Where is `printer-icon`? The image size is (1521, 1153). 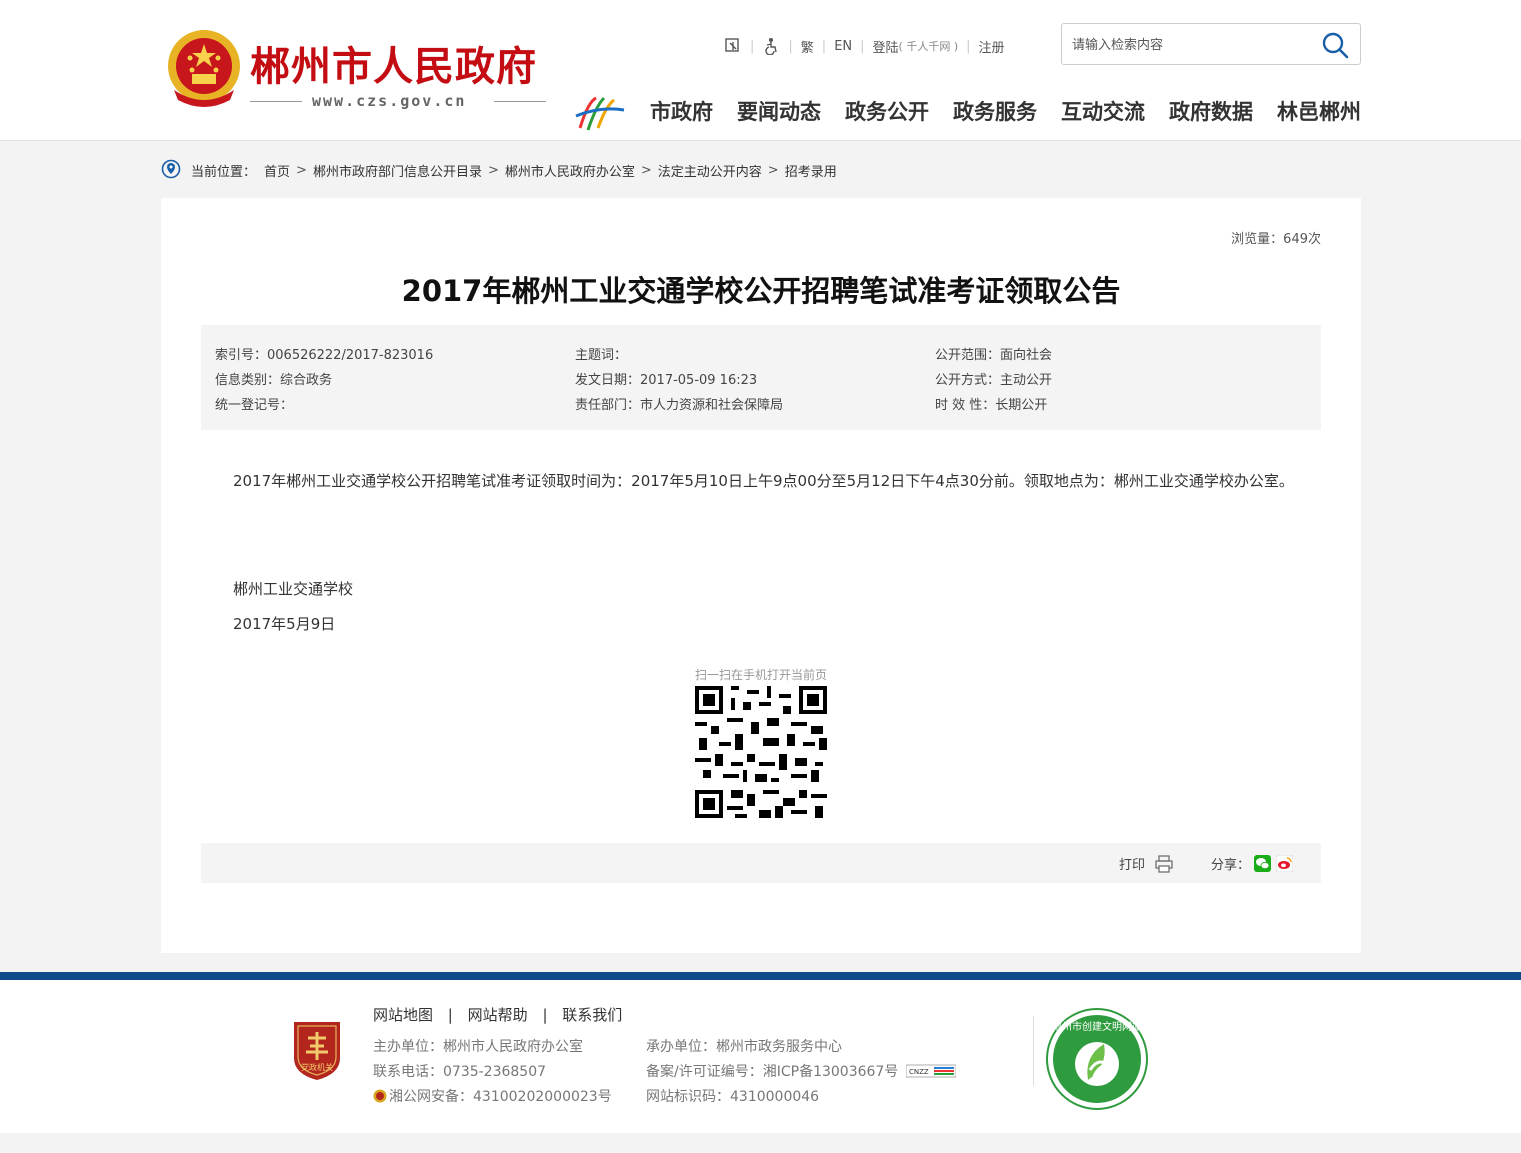
printer-icon is located at coordinates (1164, 863).